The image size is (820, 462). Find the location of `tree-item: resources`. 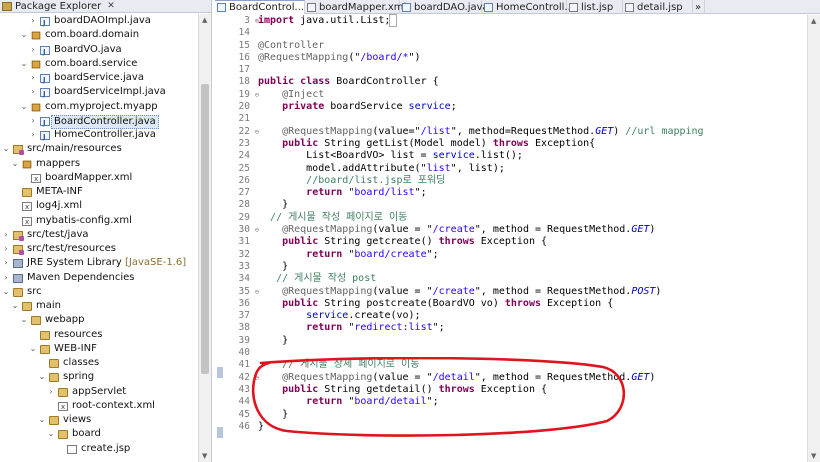

tree-item: resources is located at coordinates (99, 335).